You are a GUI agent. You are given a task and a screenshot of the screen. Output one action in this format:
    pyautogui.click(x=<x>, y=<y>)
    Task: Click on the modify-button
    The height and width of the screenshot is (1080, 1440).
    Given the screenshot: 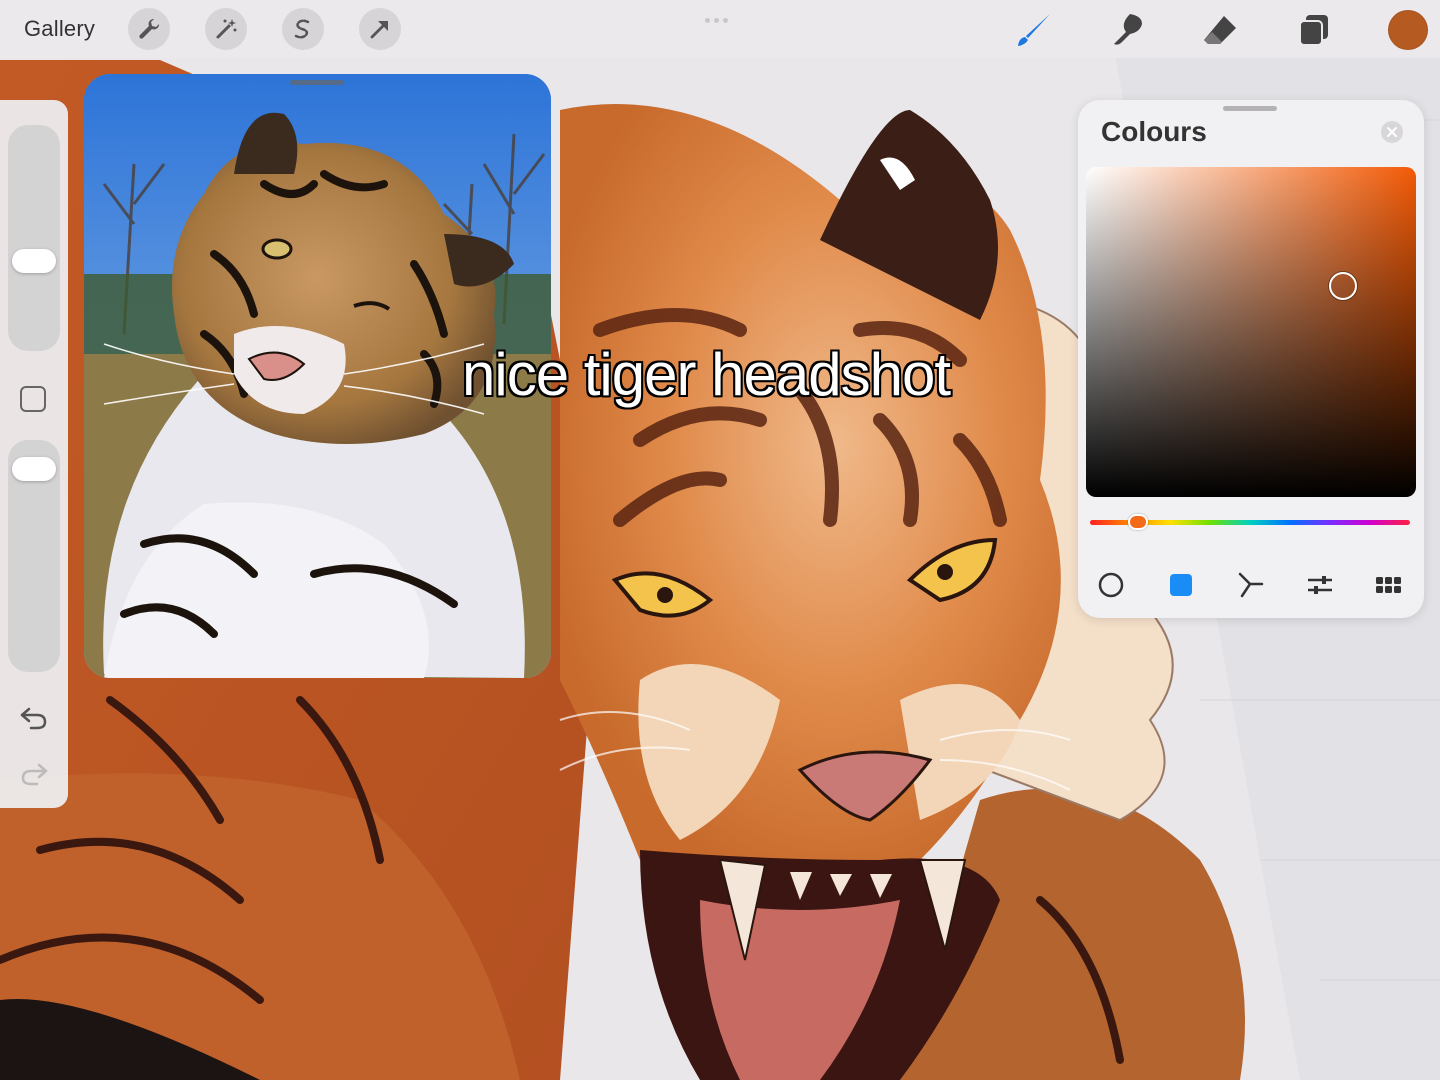 What is the action you would take?
    pyautogui.click(x=33, y=399)
    